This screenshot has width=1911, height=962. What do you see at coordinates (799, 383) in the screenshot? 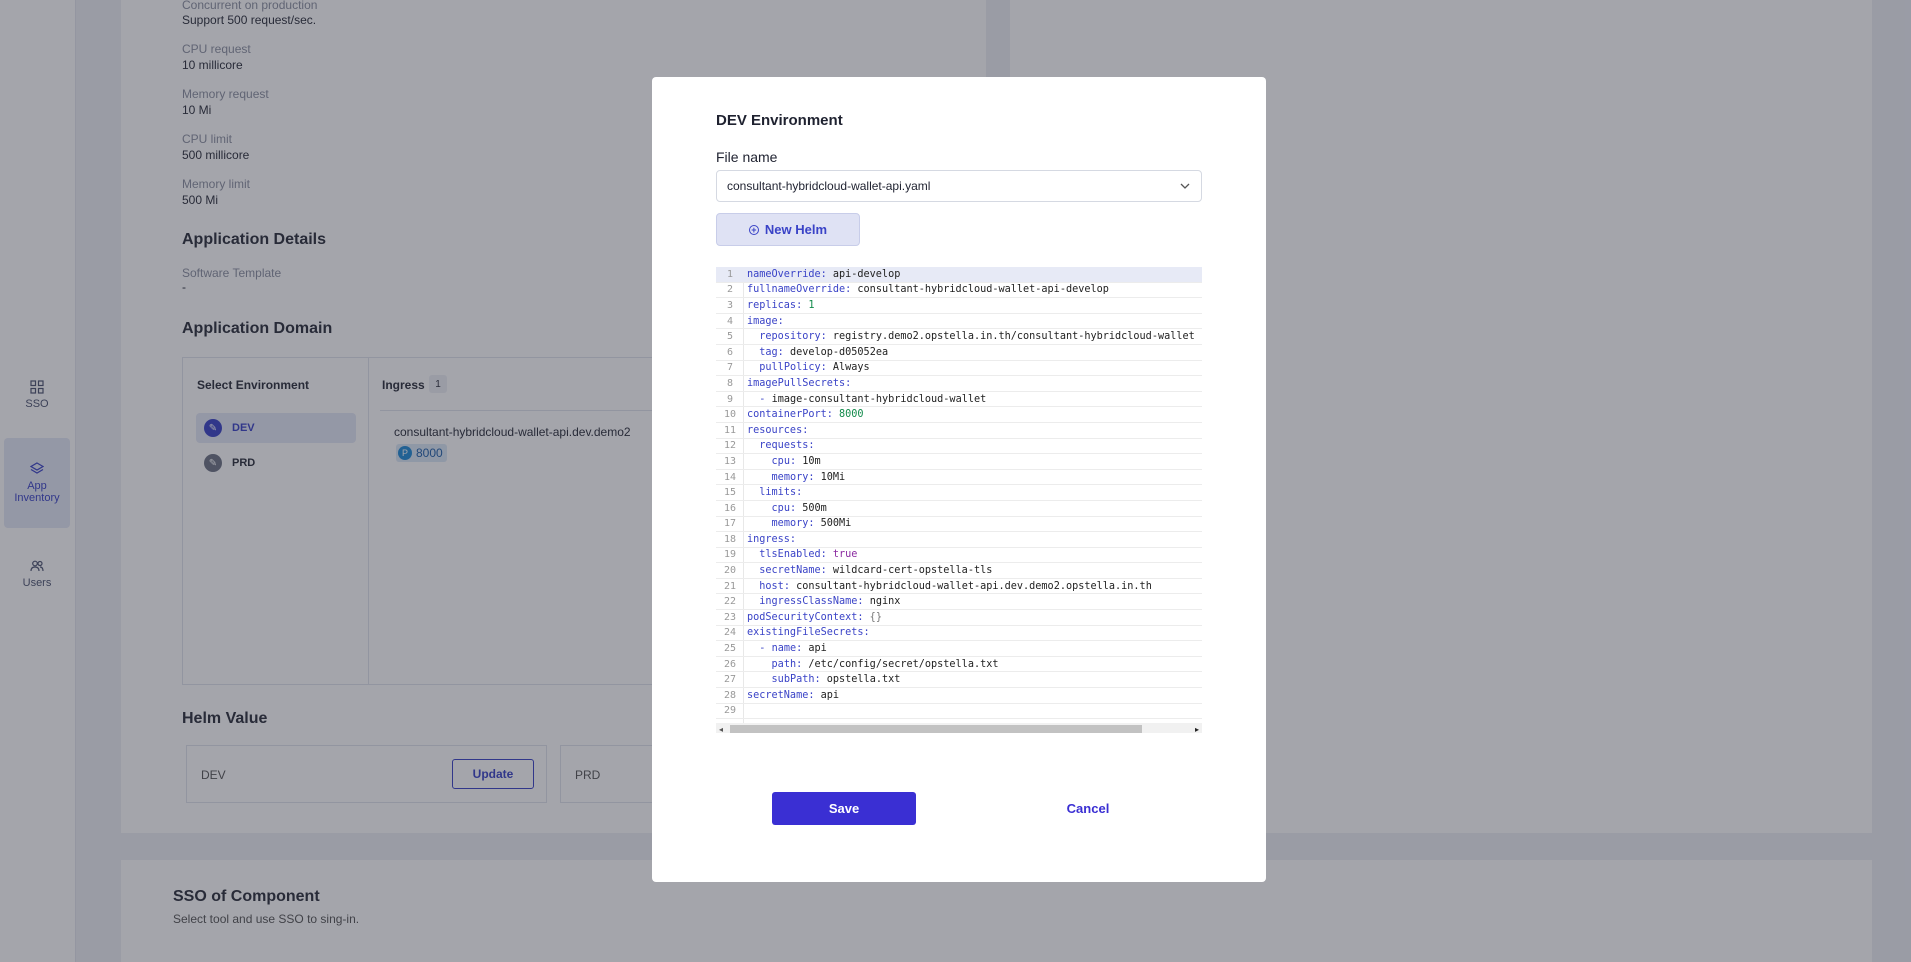
I see `code-text: imagePullSecrets:` at bounding box center [799, 383].